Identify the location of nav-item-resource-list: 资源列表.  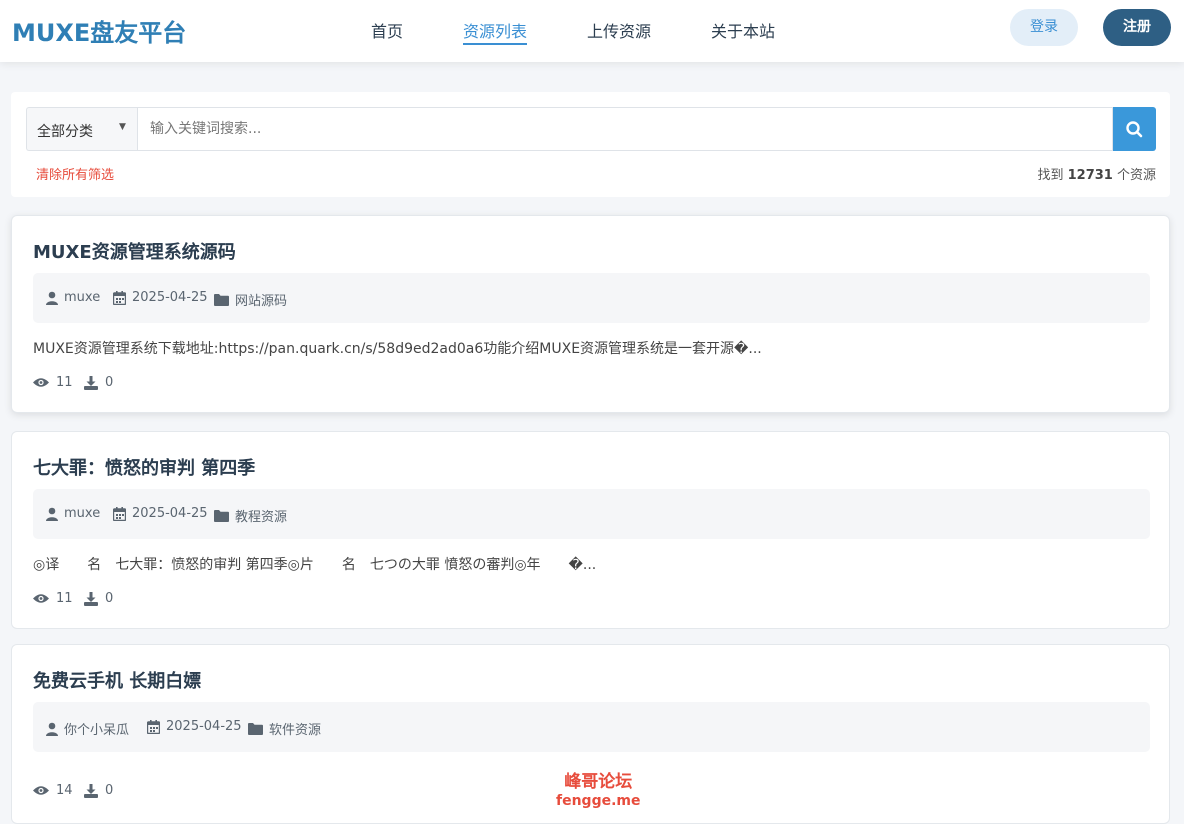
(495, 30).